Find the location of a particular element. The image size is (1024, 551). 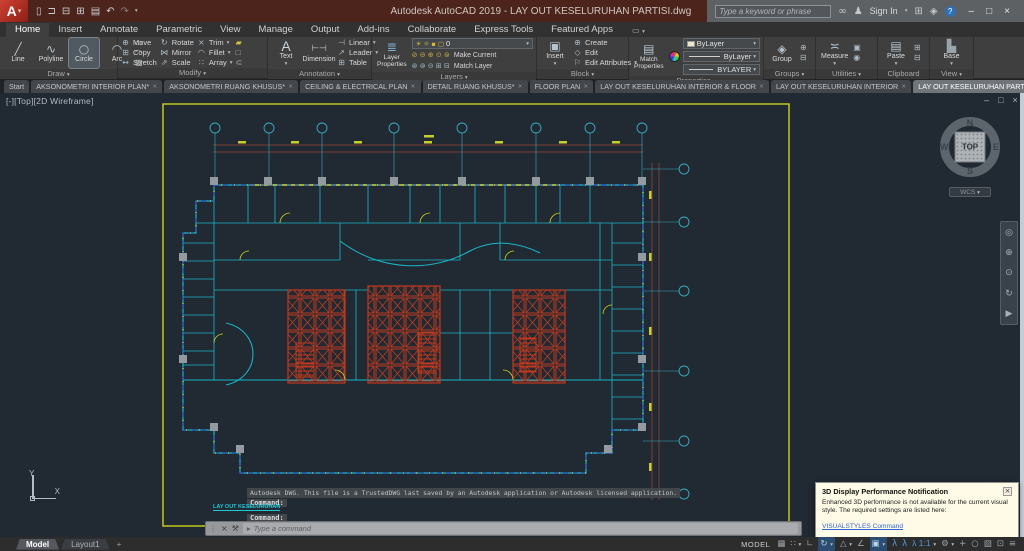

base-button: ▙ Base ▾ is located at coordinates (952, 53).